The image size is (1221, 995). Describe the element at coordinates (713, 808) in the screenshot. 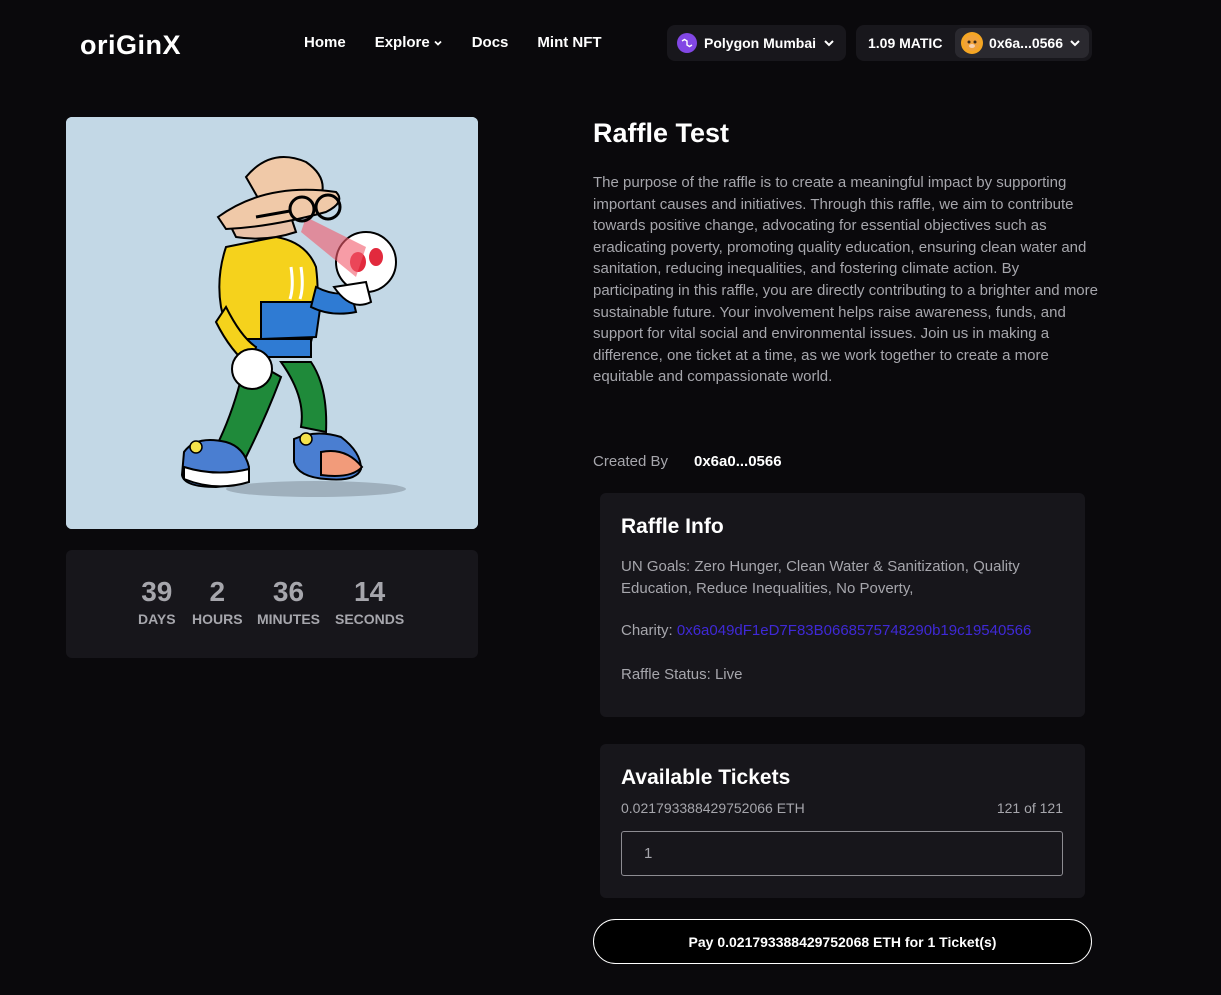

I see `ticket-price: 0.021793388429752066 ETH` at that location.